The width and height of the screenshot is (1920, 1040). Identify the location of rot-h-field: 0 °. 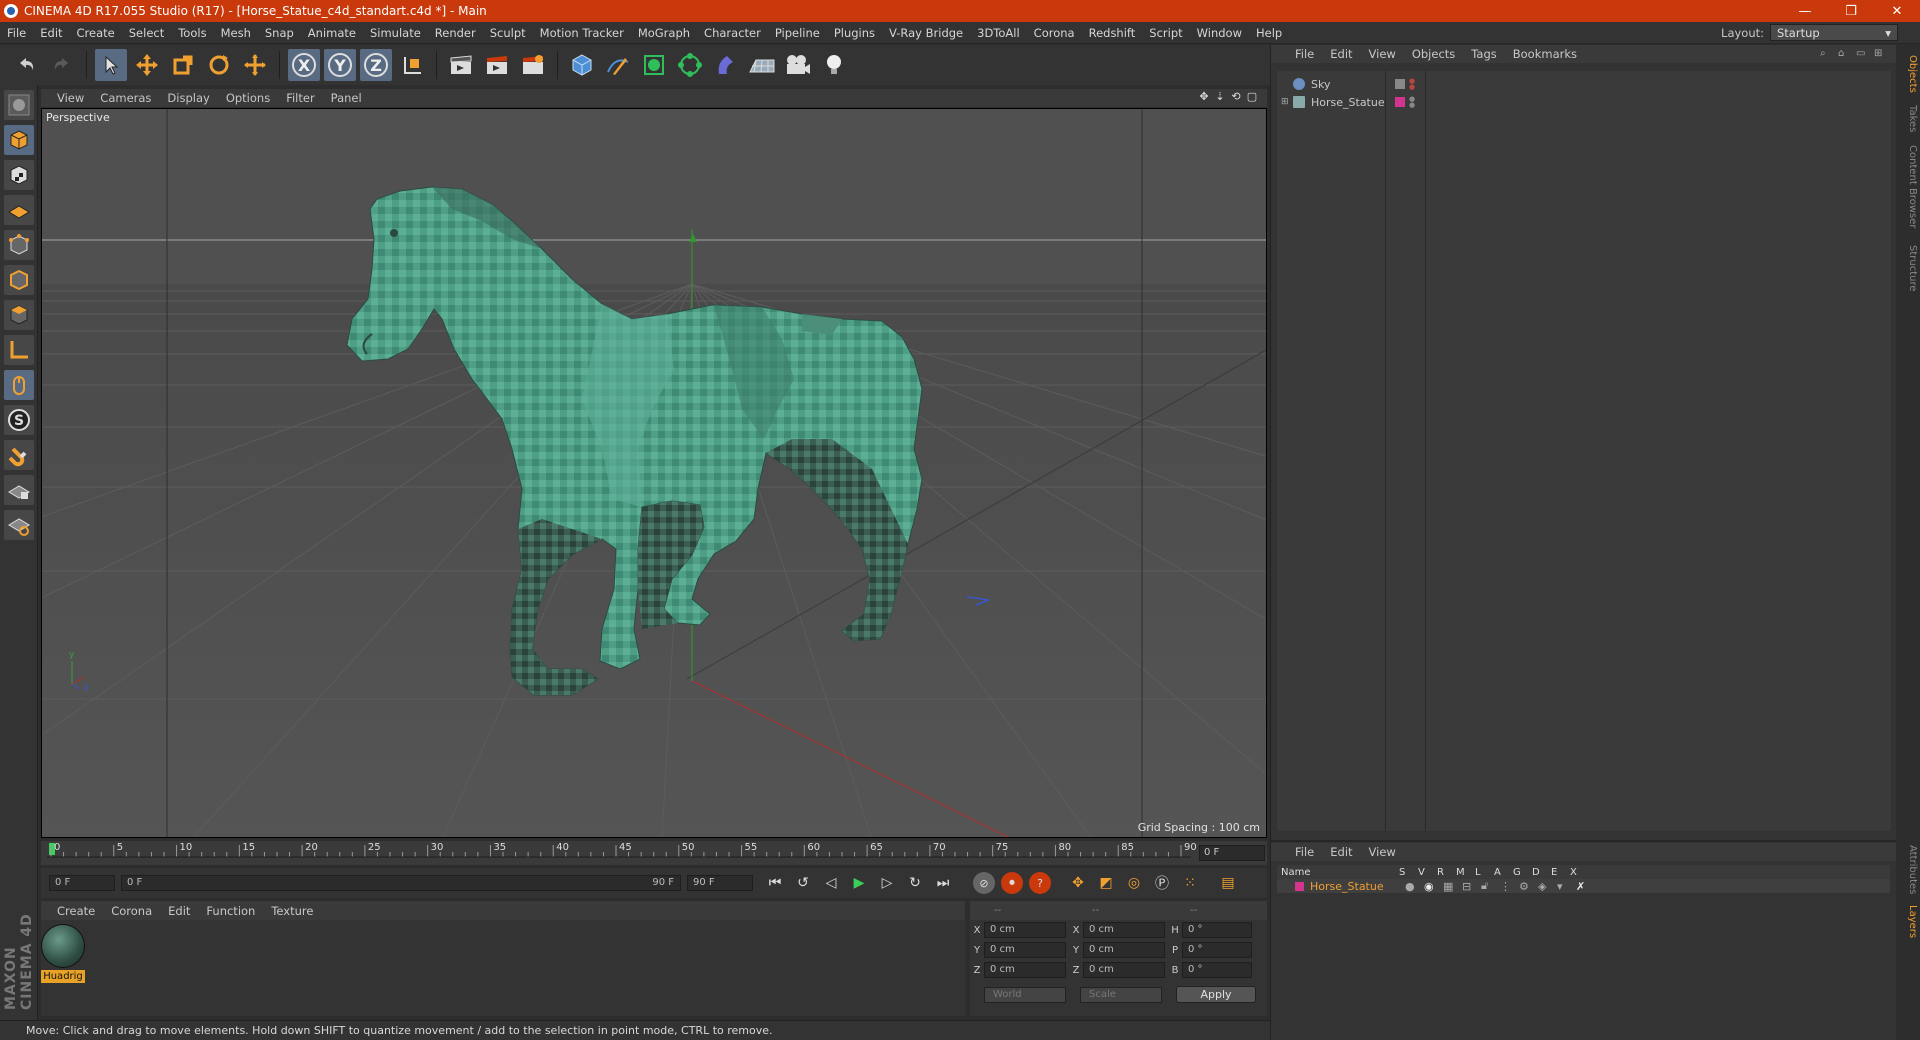
(1217, 930).